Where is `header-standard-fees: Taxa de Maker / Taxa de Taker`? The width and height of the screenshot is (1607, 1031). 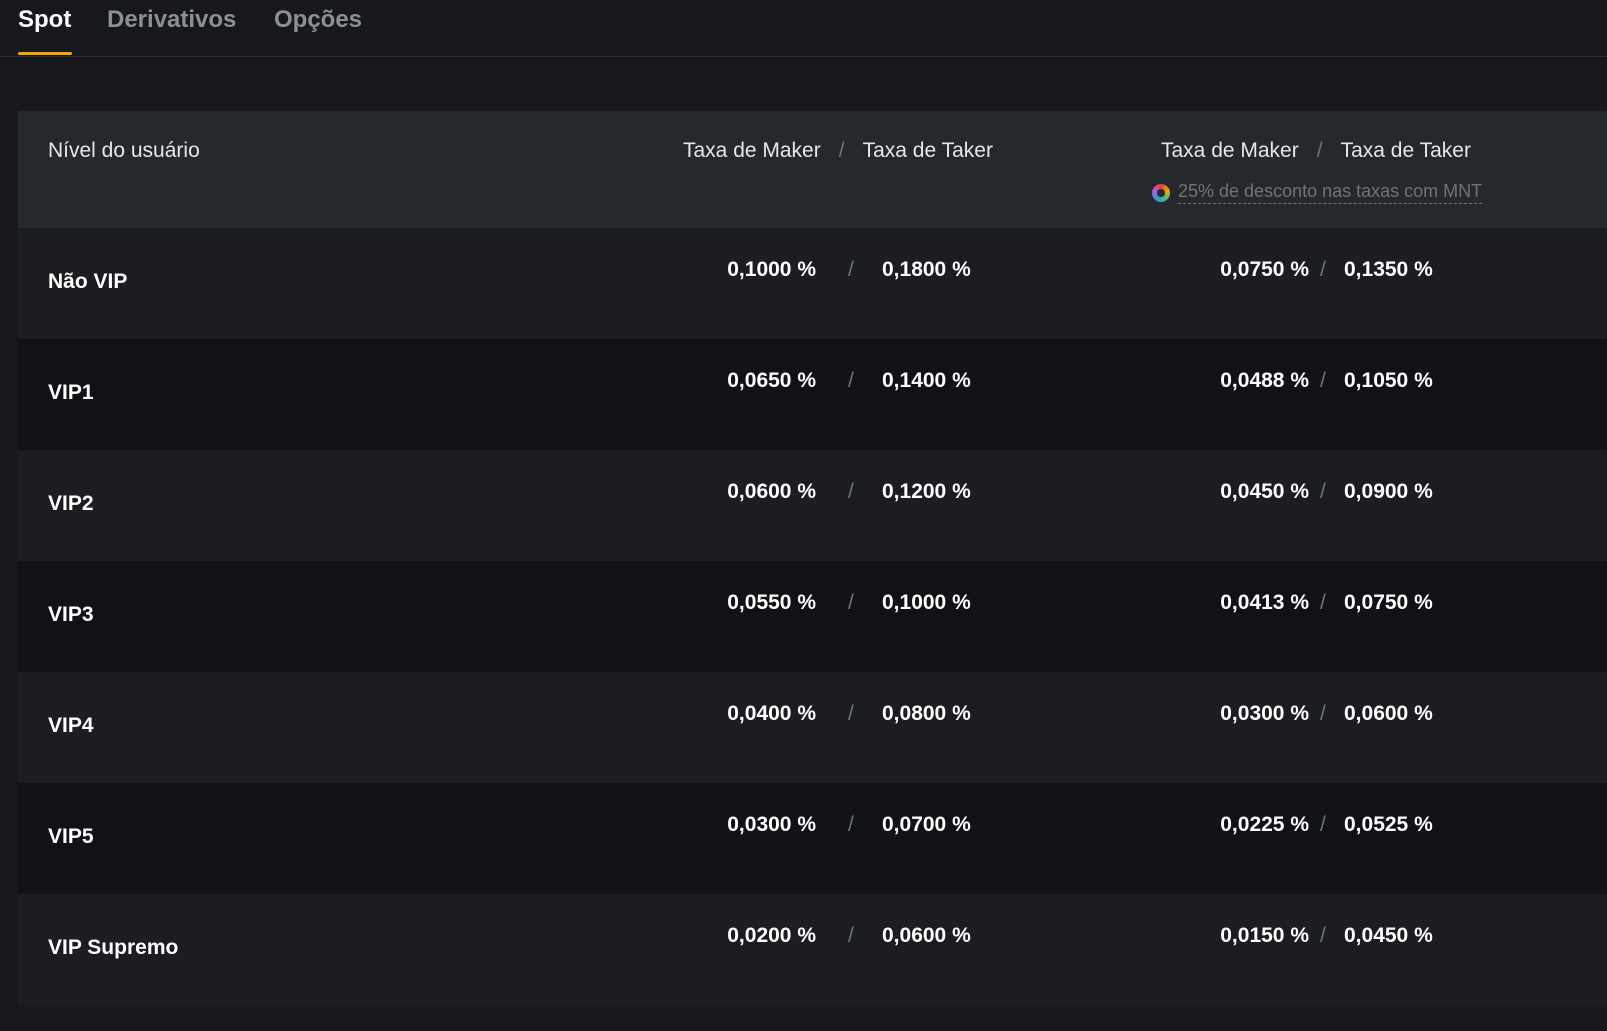
header-standard-fees: Taxa de Maker / Taxa de Taker is located at coordinates (838, 151).